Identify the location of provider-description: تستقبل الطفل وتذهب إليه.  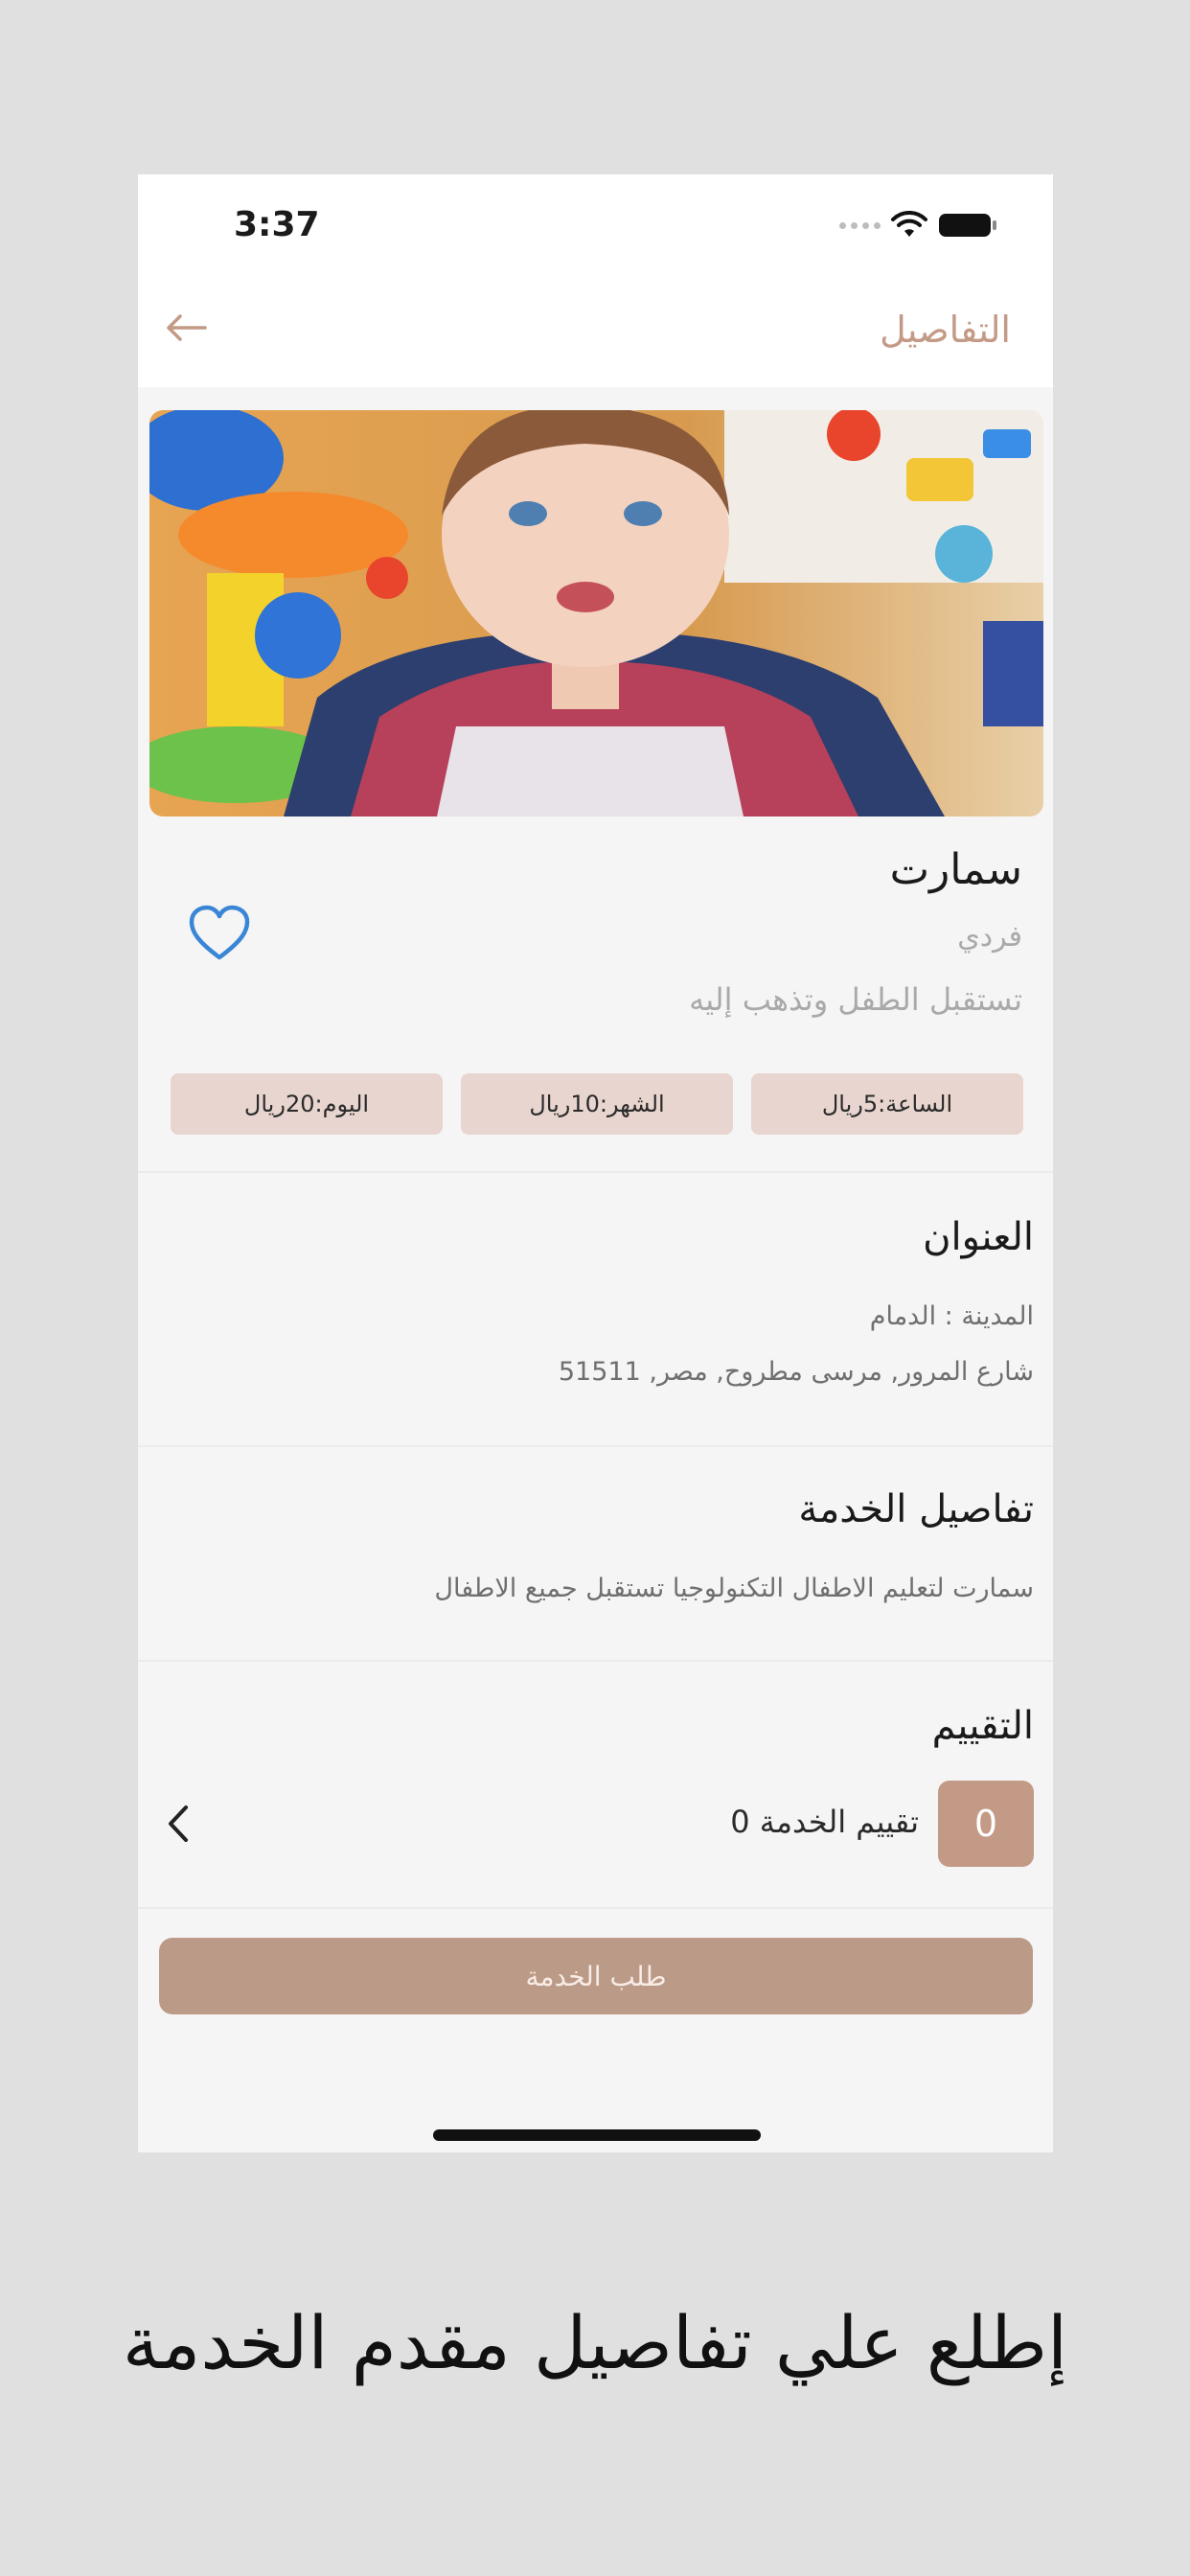
(856, 1000).